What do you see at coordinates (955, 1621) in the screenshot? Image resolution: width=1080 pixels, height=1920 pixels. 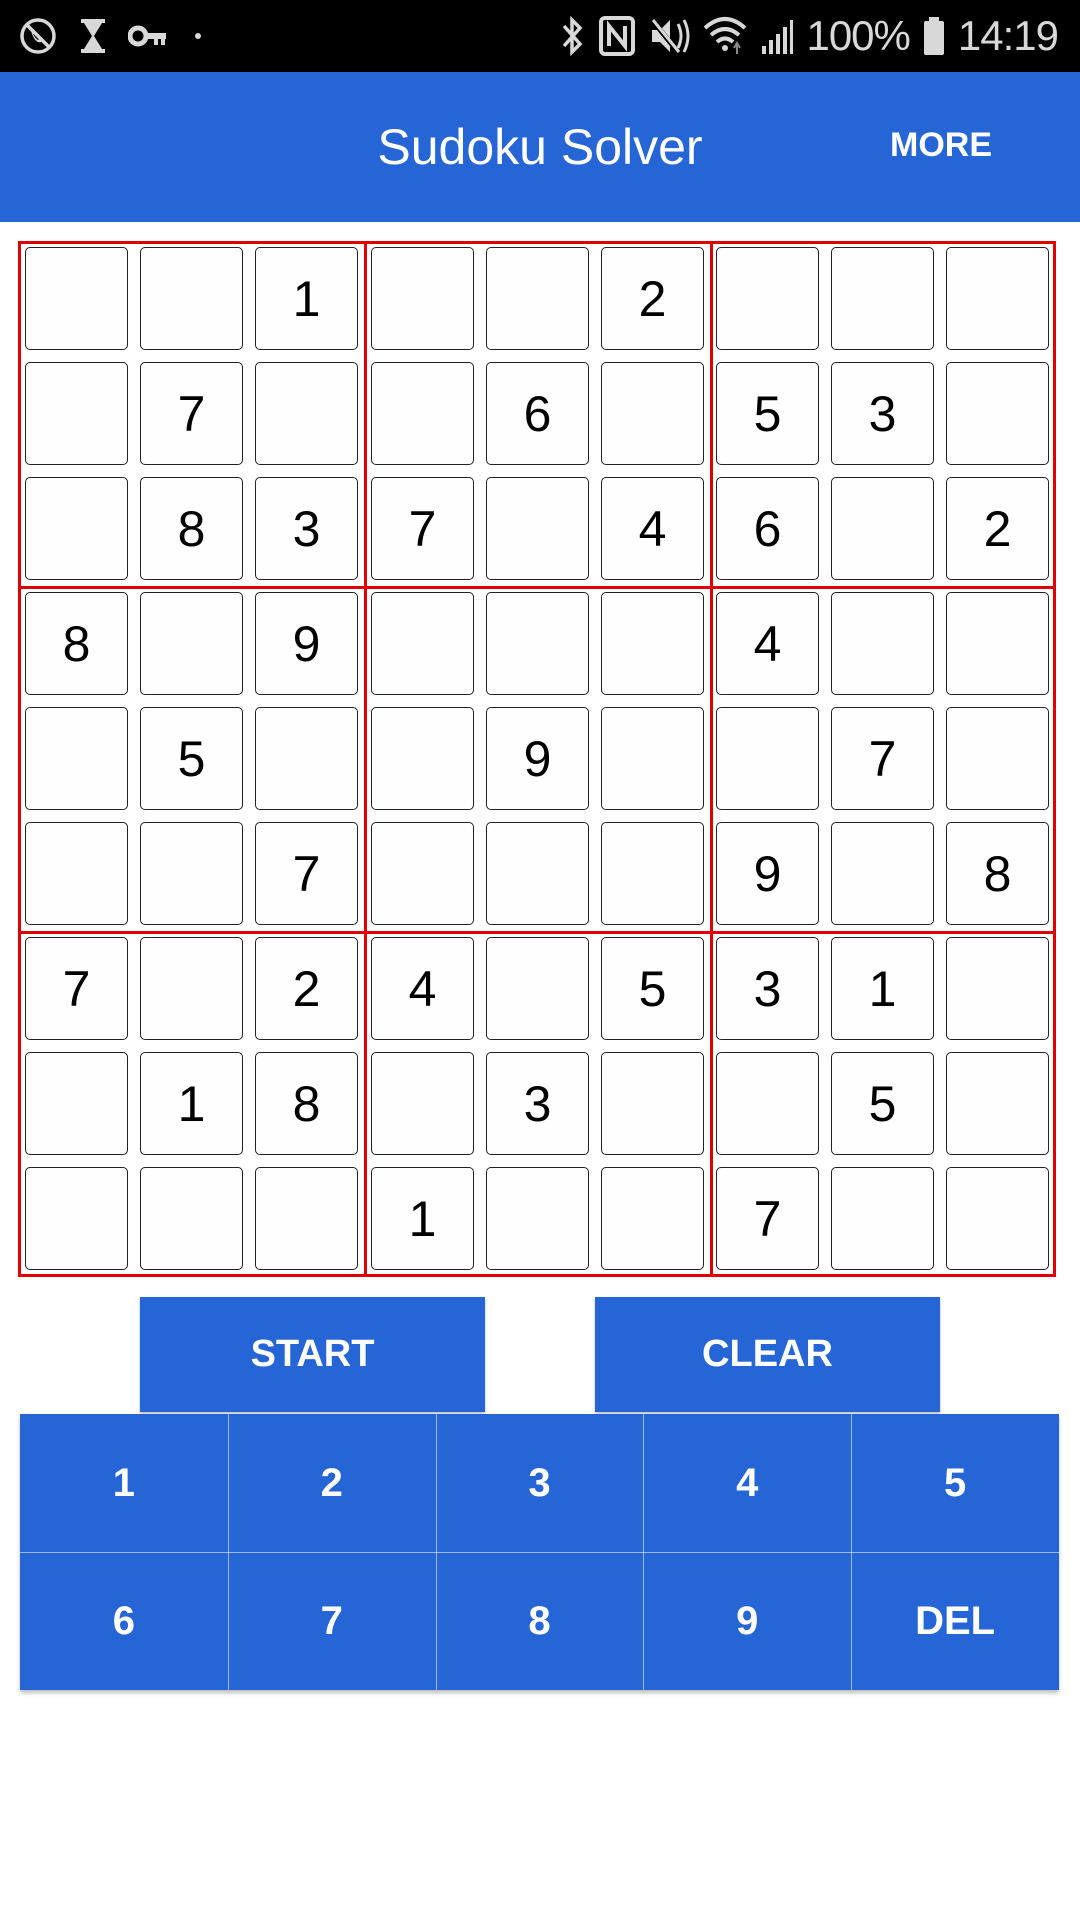 I see `delete-key: DEL` at bounding box center [955, 1621].